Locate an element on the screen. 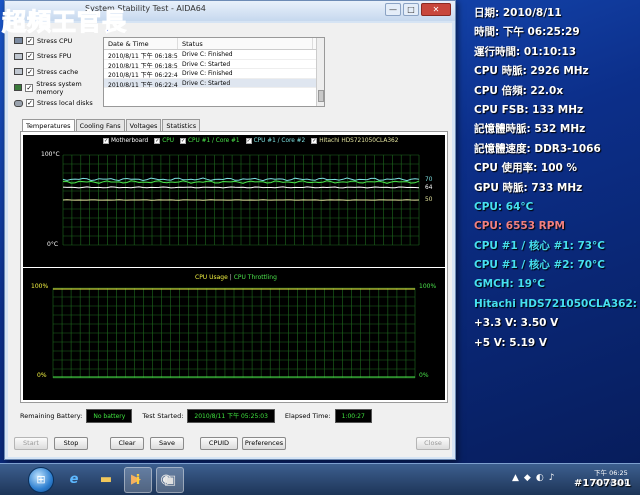 The image size is (640, 495). stress-disks-option: ✓ Stress local disks is located at coordinates (59, 103).